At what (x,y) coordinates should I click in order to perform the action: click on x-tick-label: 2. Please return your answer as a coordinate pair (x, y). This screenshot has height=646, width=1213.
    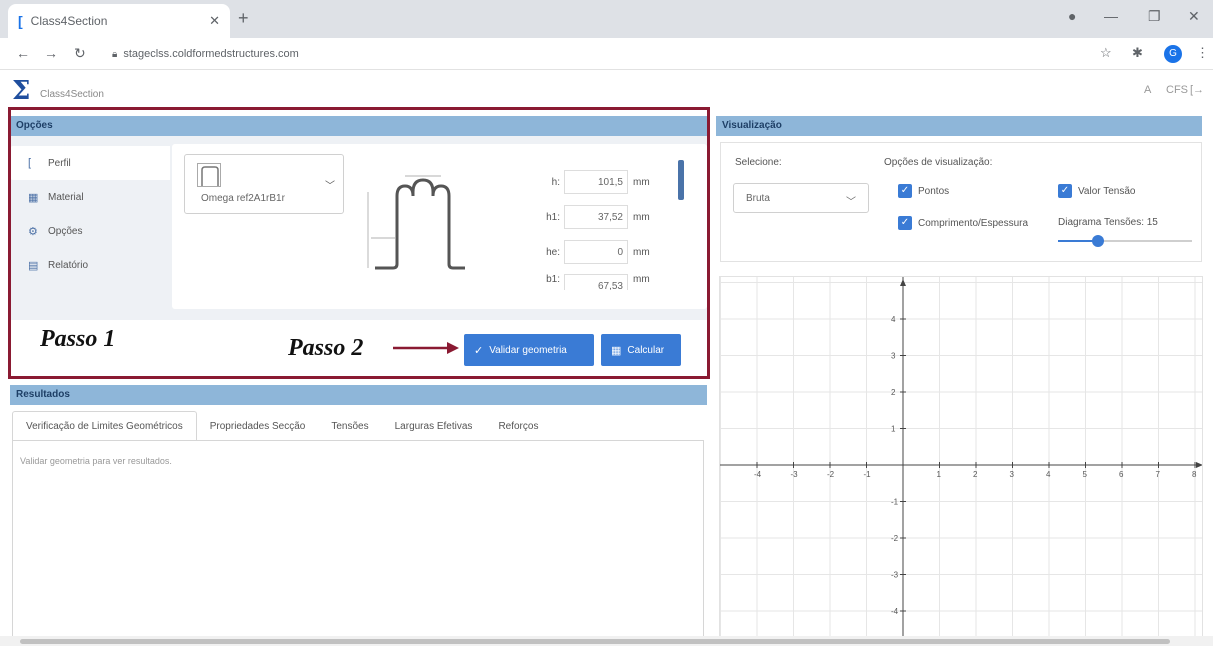
    Looking at the image, I should click on (975, 474).